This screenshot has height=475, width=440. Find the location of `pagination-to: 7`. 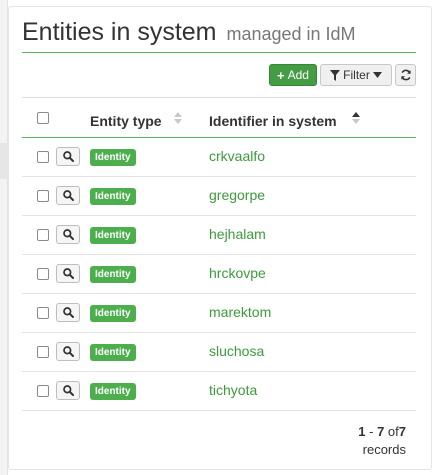

pagination-to: 7 is located at coordinates (381, 431).